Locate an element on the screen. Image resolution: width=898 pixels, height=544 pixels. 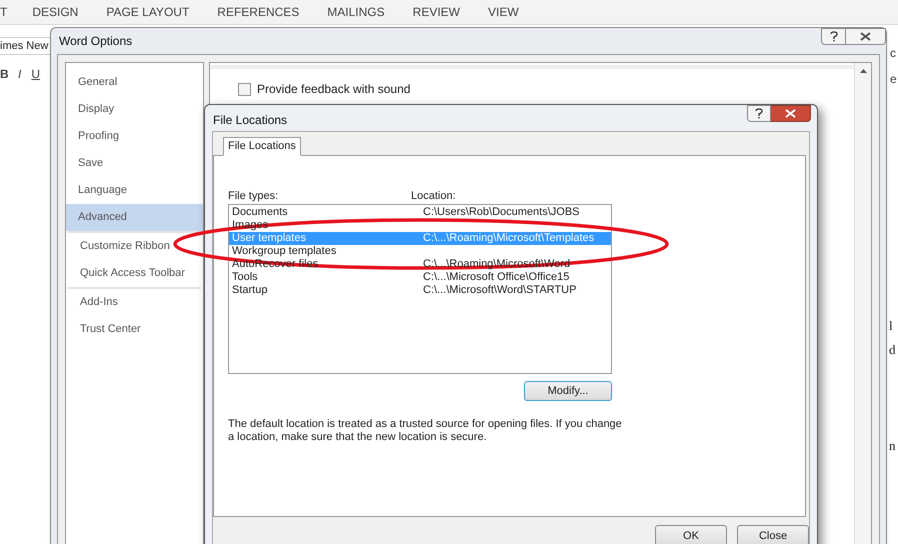
trusted-location-note: The default location is treated as a trusted source for opening files. If you change a location, make sure that the new location is secure. is located at coordinates (425, 431).